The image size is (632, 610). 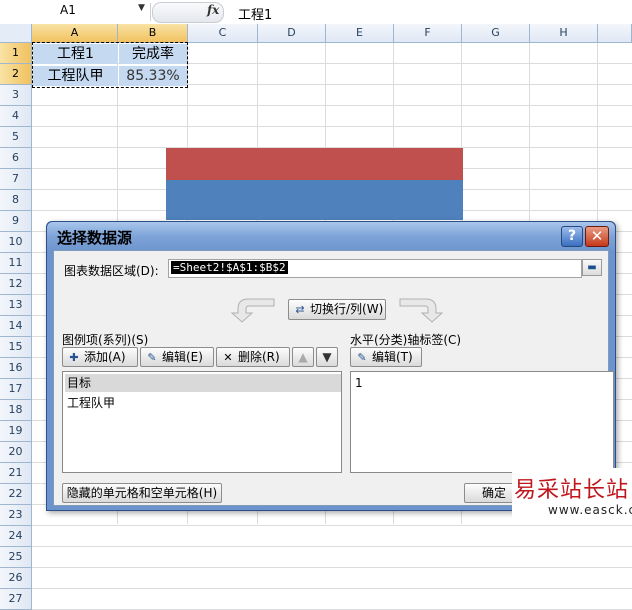 What do you see at coordinates (16, 284) in the screenshot?
I see `row-header-12: 12` at bounding box center [16, 284].